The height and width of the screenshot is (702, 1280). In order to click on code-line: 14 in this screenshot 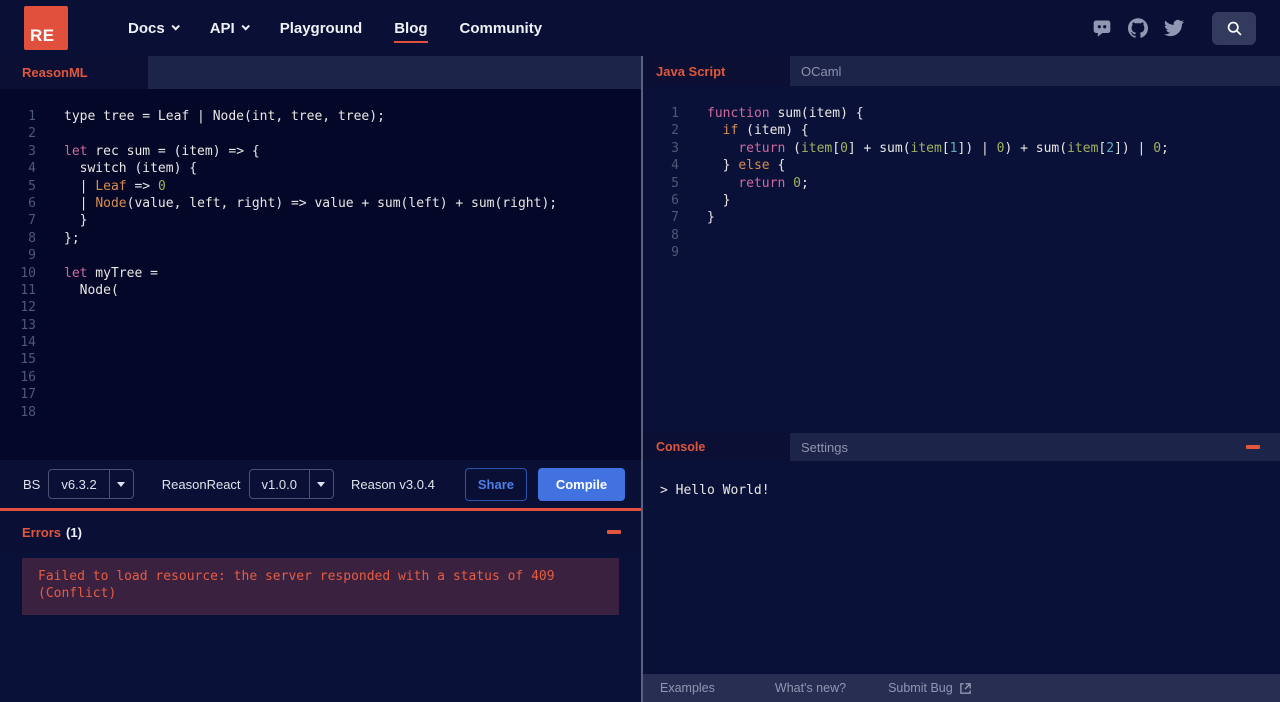, I will do `click(28, 343)`.